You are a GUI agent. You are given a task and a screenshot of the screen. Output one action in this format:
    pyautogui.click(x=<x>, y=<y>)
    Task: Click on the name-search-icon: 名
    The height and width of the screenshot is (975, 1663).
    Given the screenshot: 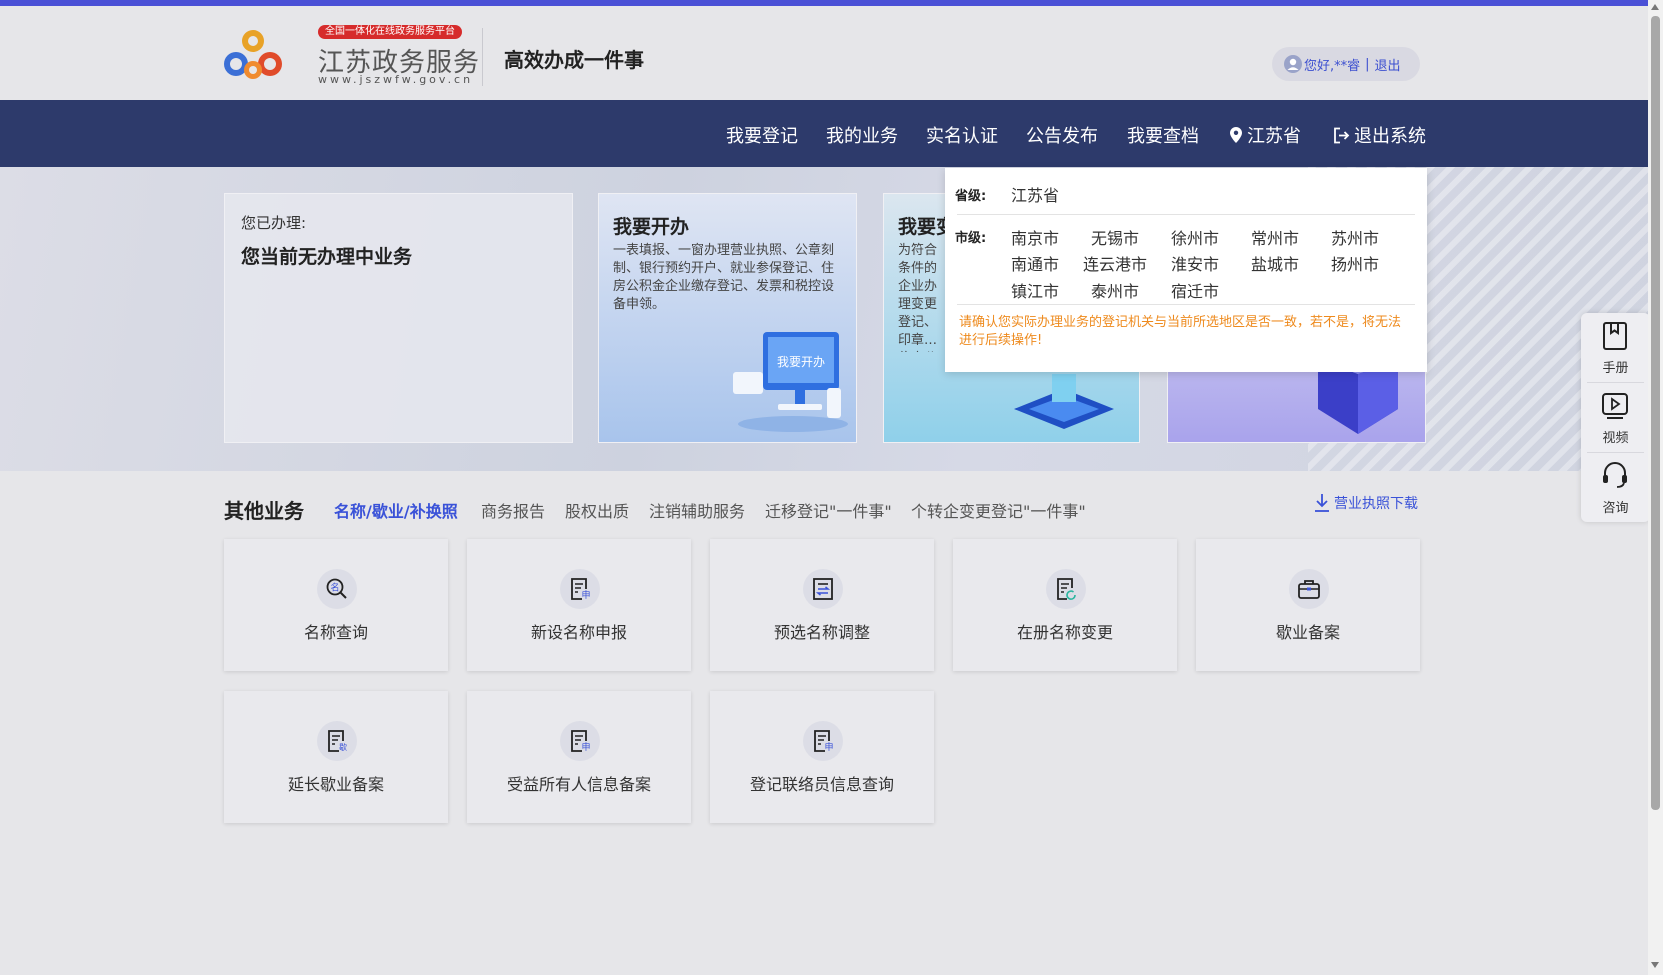 What is the action you would take?
    pyautogui.click(x=336, y=588)
    